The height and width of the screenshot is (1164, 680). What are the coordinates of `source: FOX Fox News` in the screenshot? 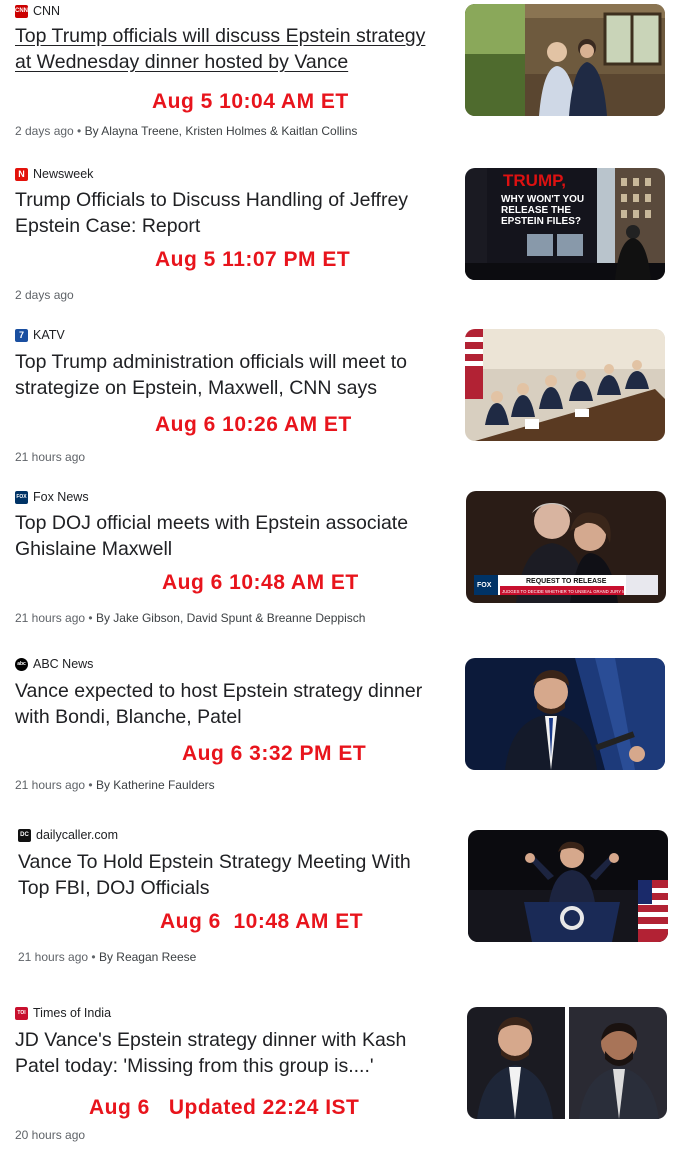 It's located at (52, 497).